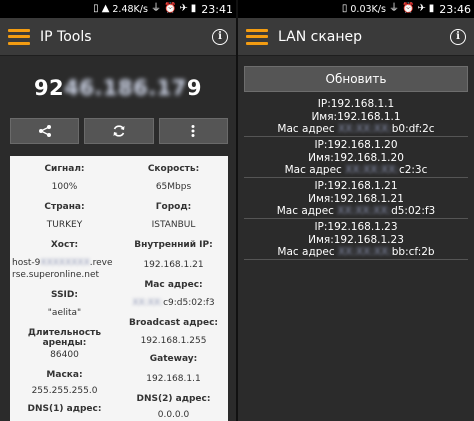 The image size is (474, 421). I want to click on share-button, so click(45, 131).